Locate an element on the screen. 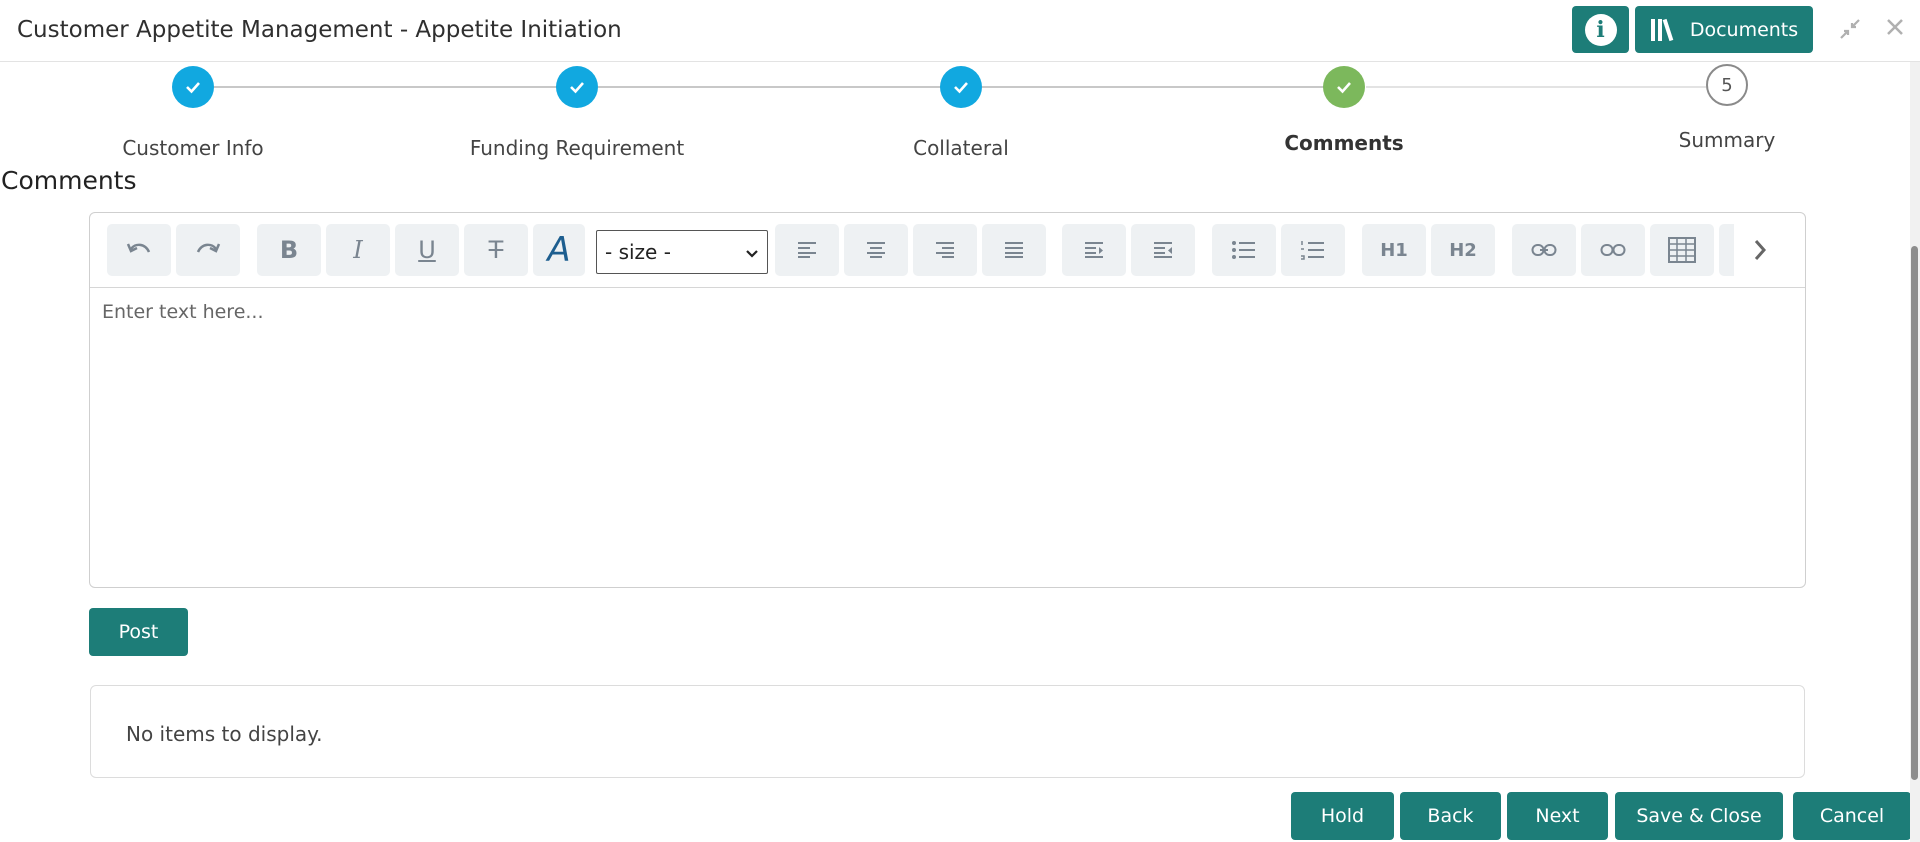  step-label-comments: Comments is located at coordinates (1344, 143).